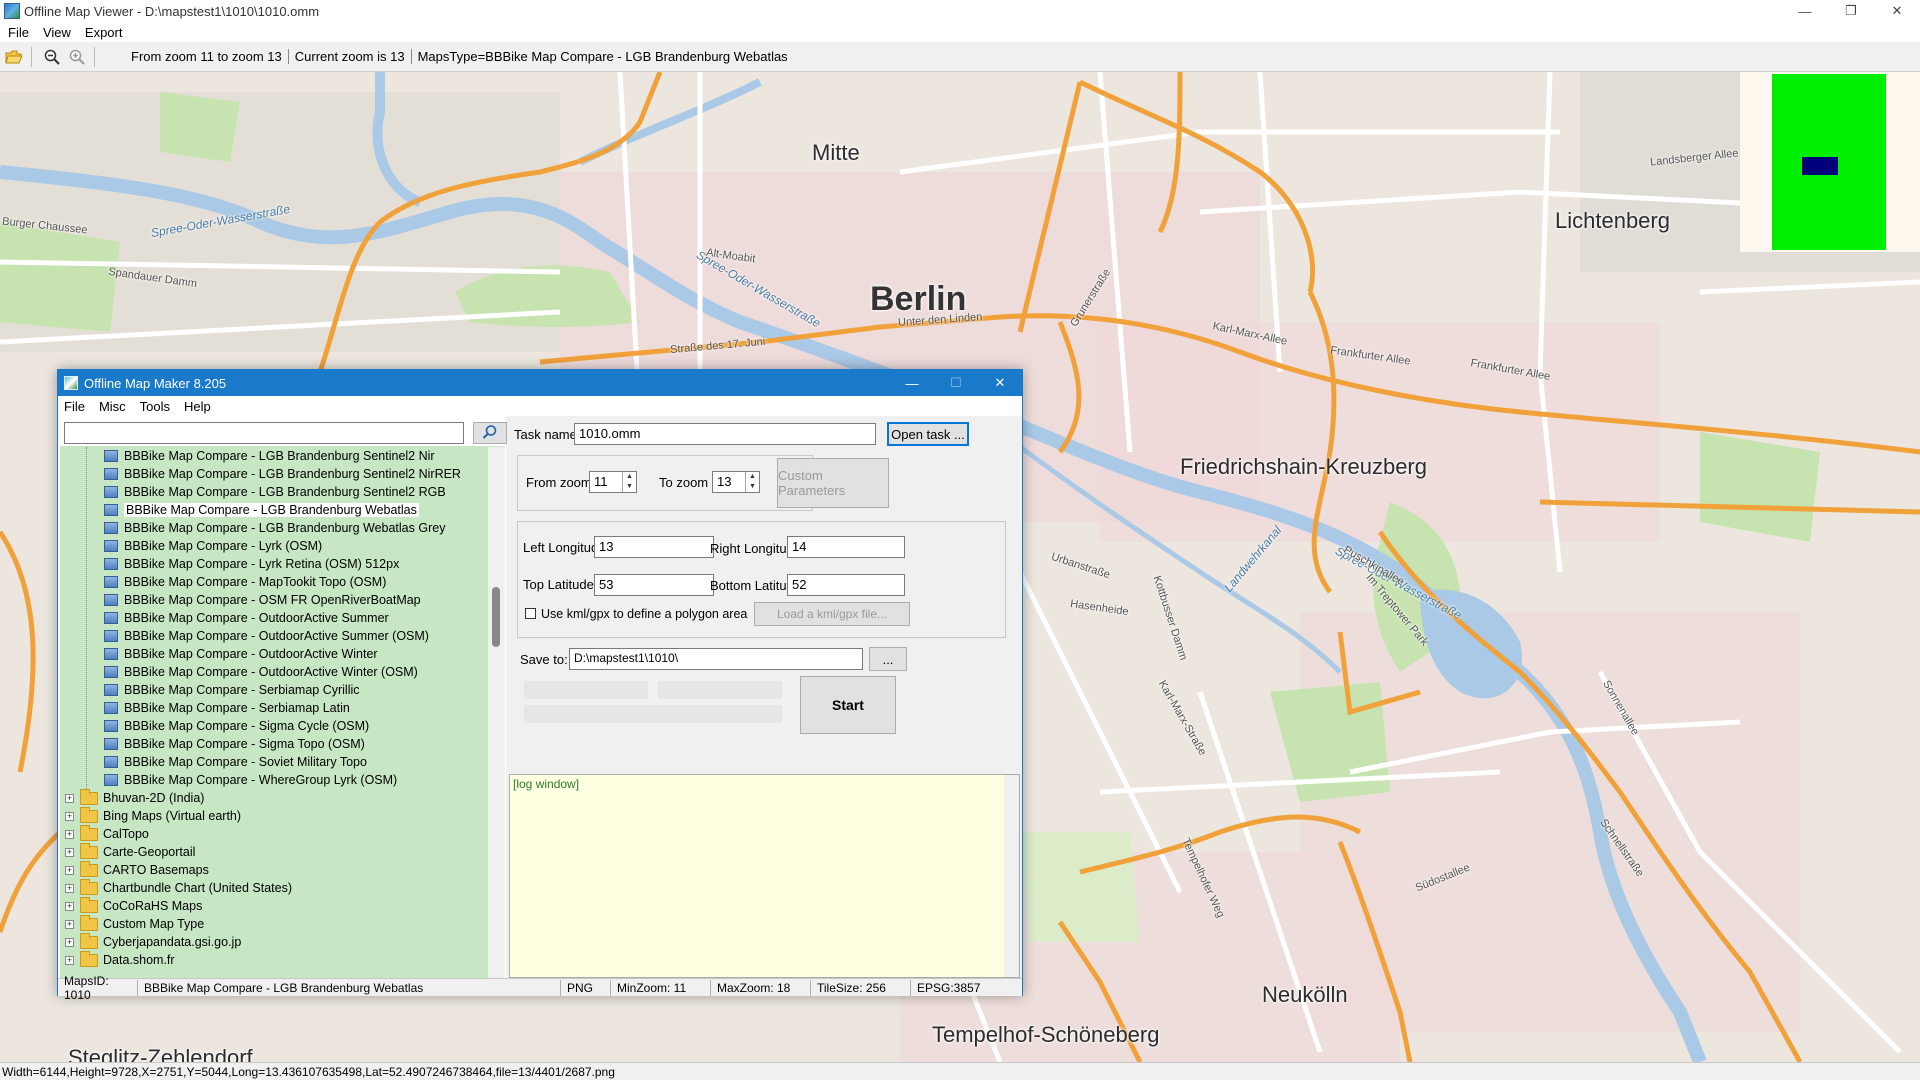 Image resolution: width=1920 pixels, height=1080 pixels. I want to click on maker-title-bar: Offline Map Maker 8.205 — ☐ ✕, so click(540, 383).